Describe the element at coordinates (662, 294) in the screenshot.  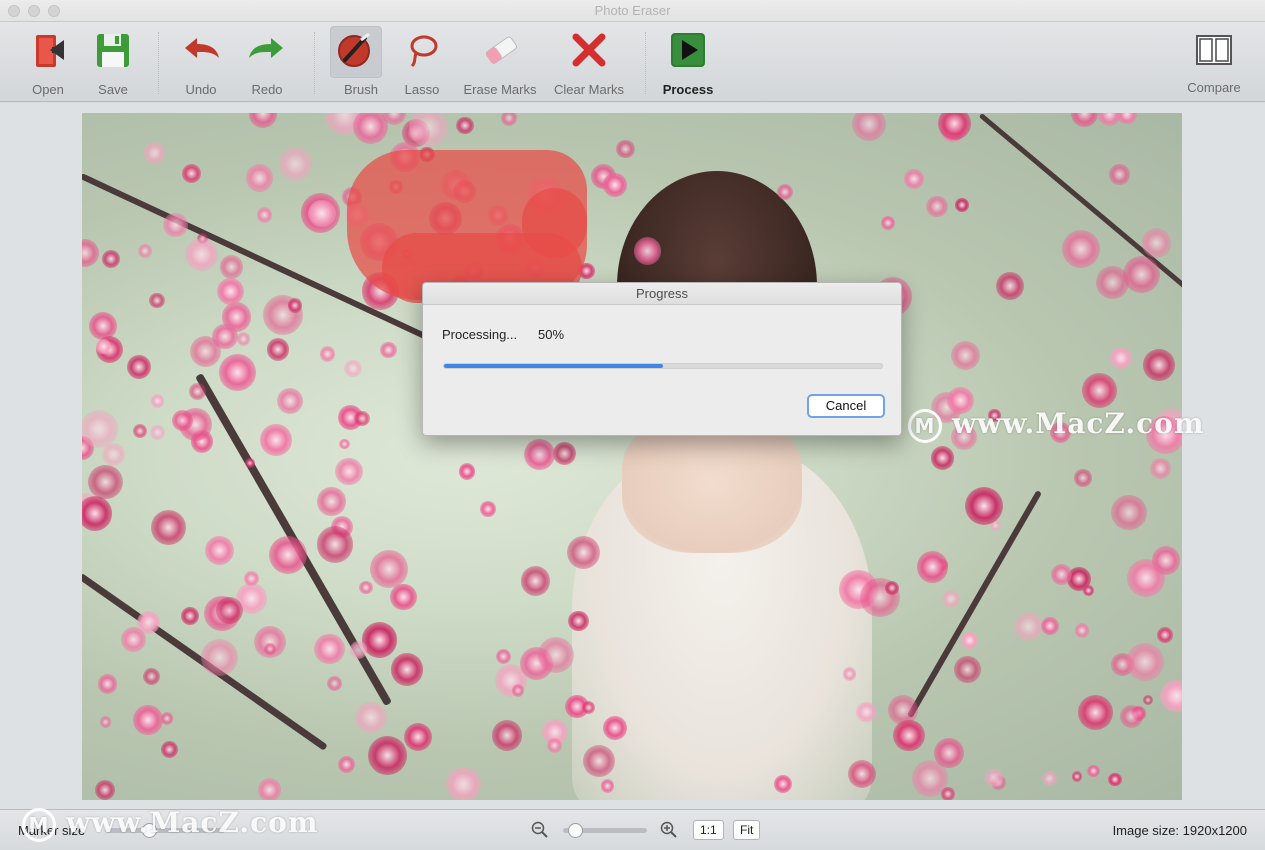
I see `dialog-title: Progress` at that location.